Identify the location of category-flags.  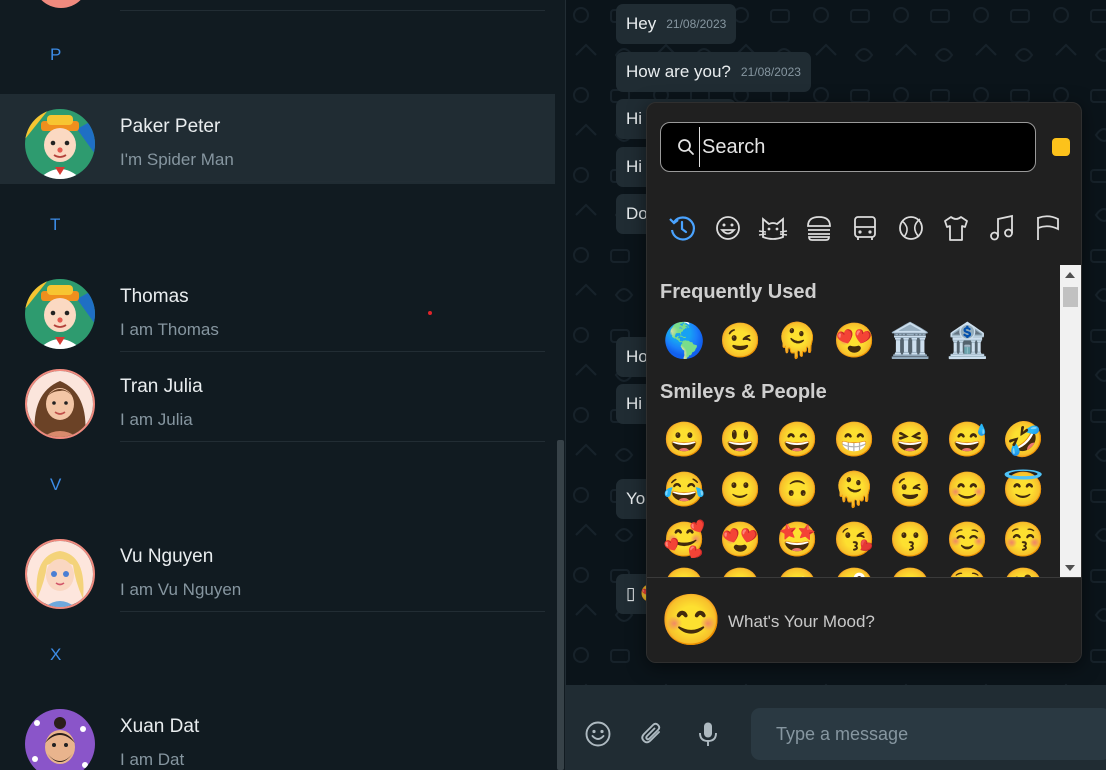
(1048, 228).